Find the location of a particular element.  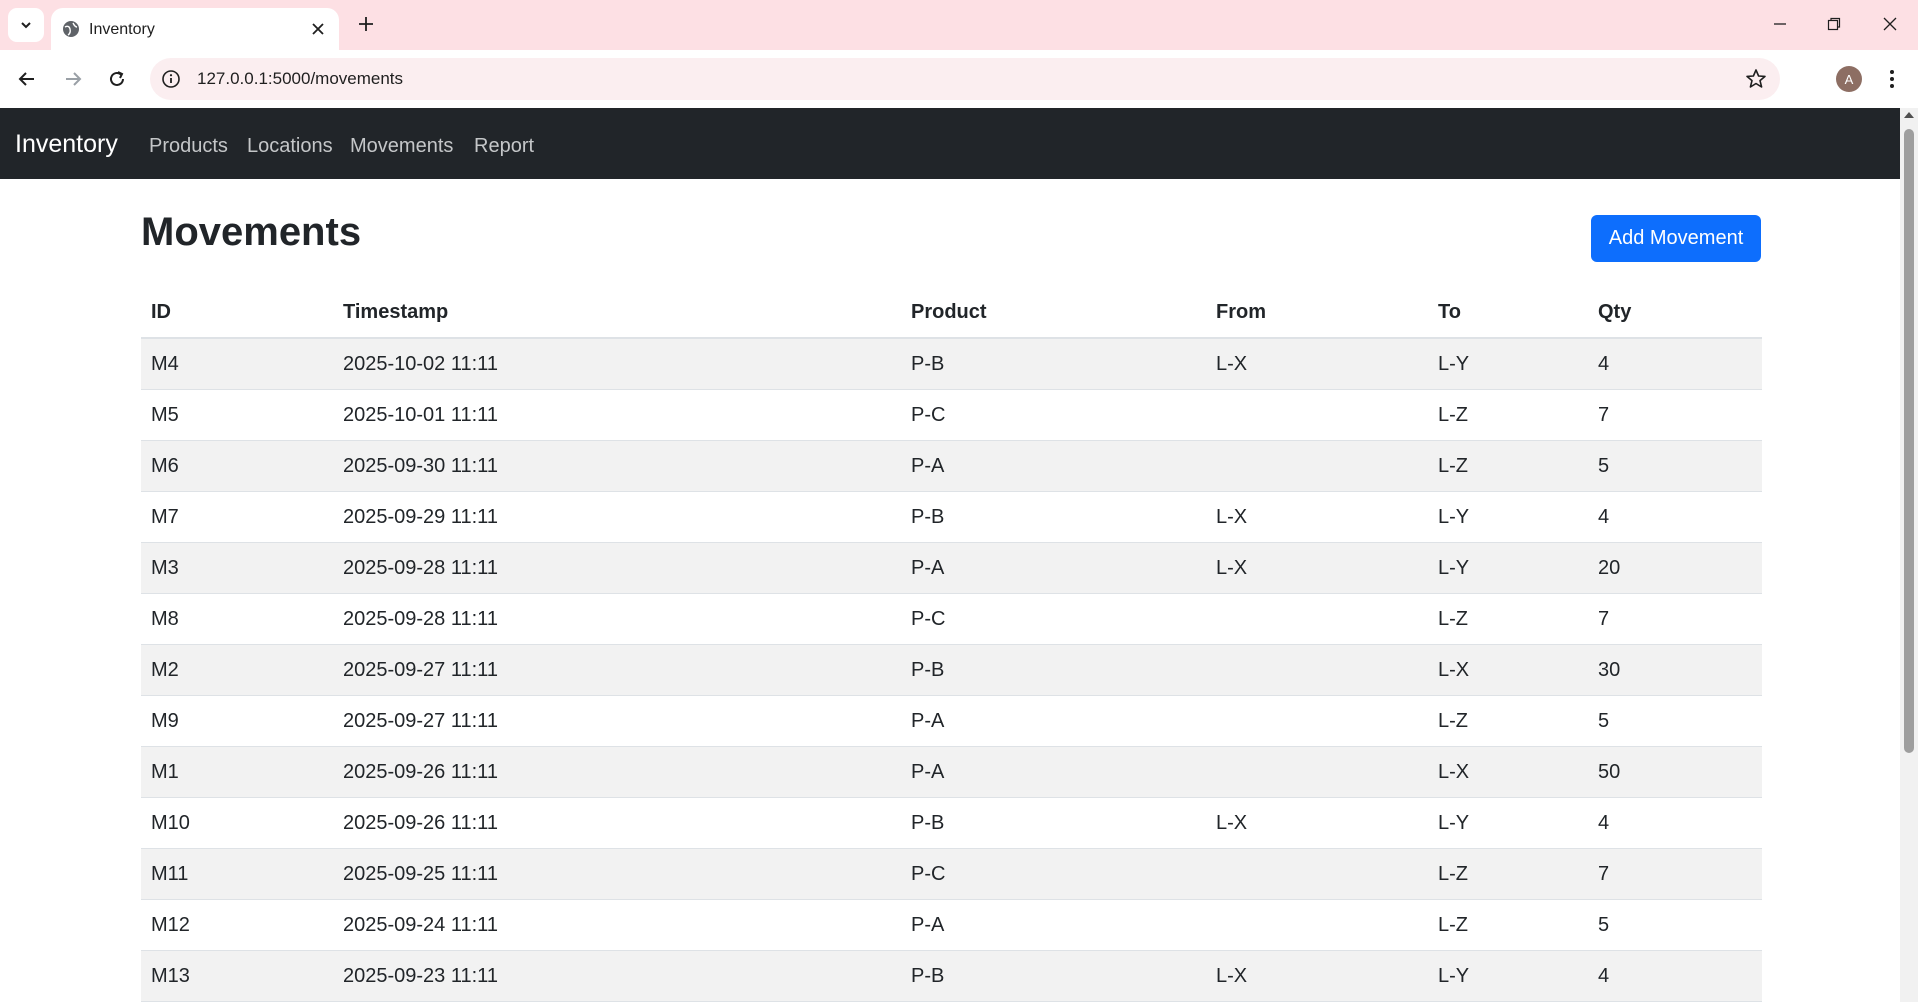

table-row: M7 2025-09-29 11:11 P-B L-X L-Y 4 is located at coordinates (951, 517).